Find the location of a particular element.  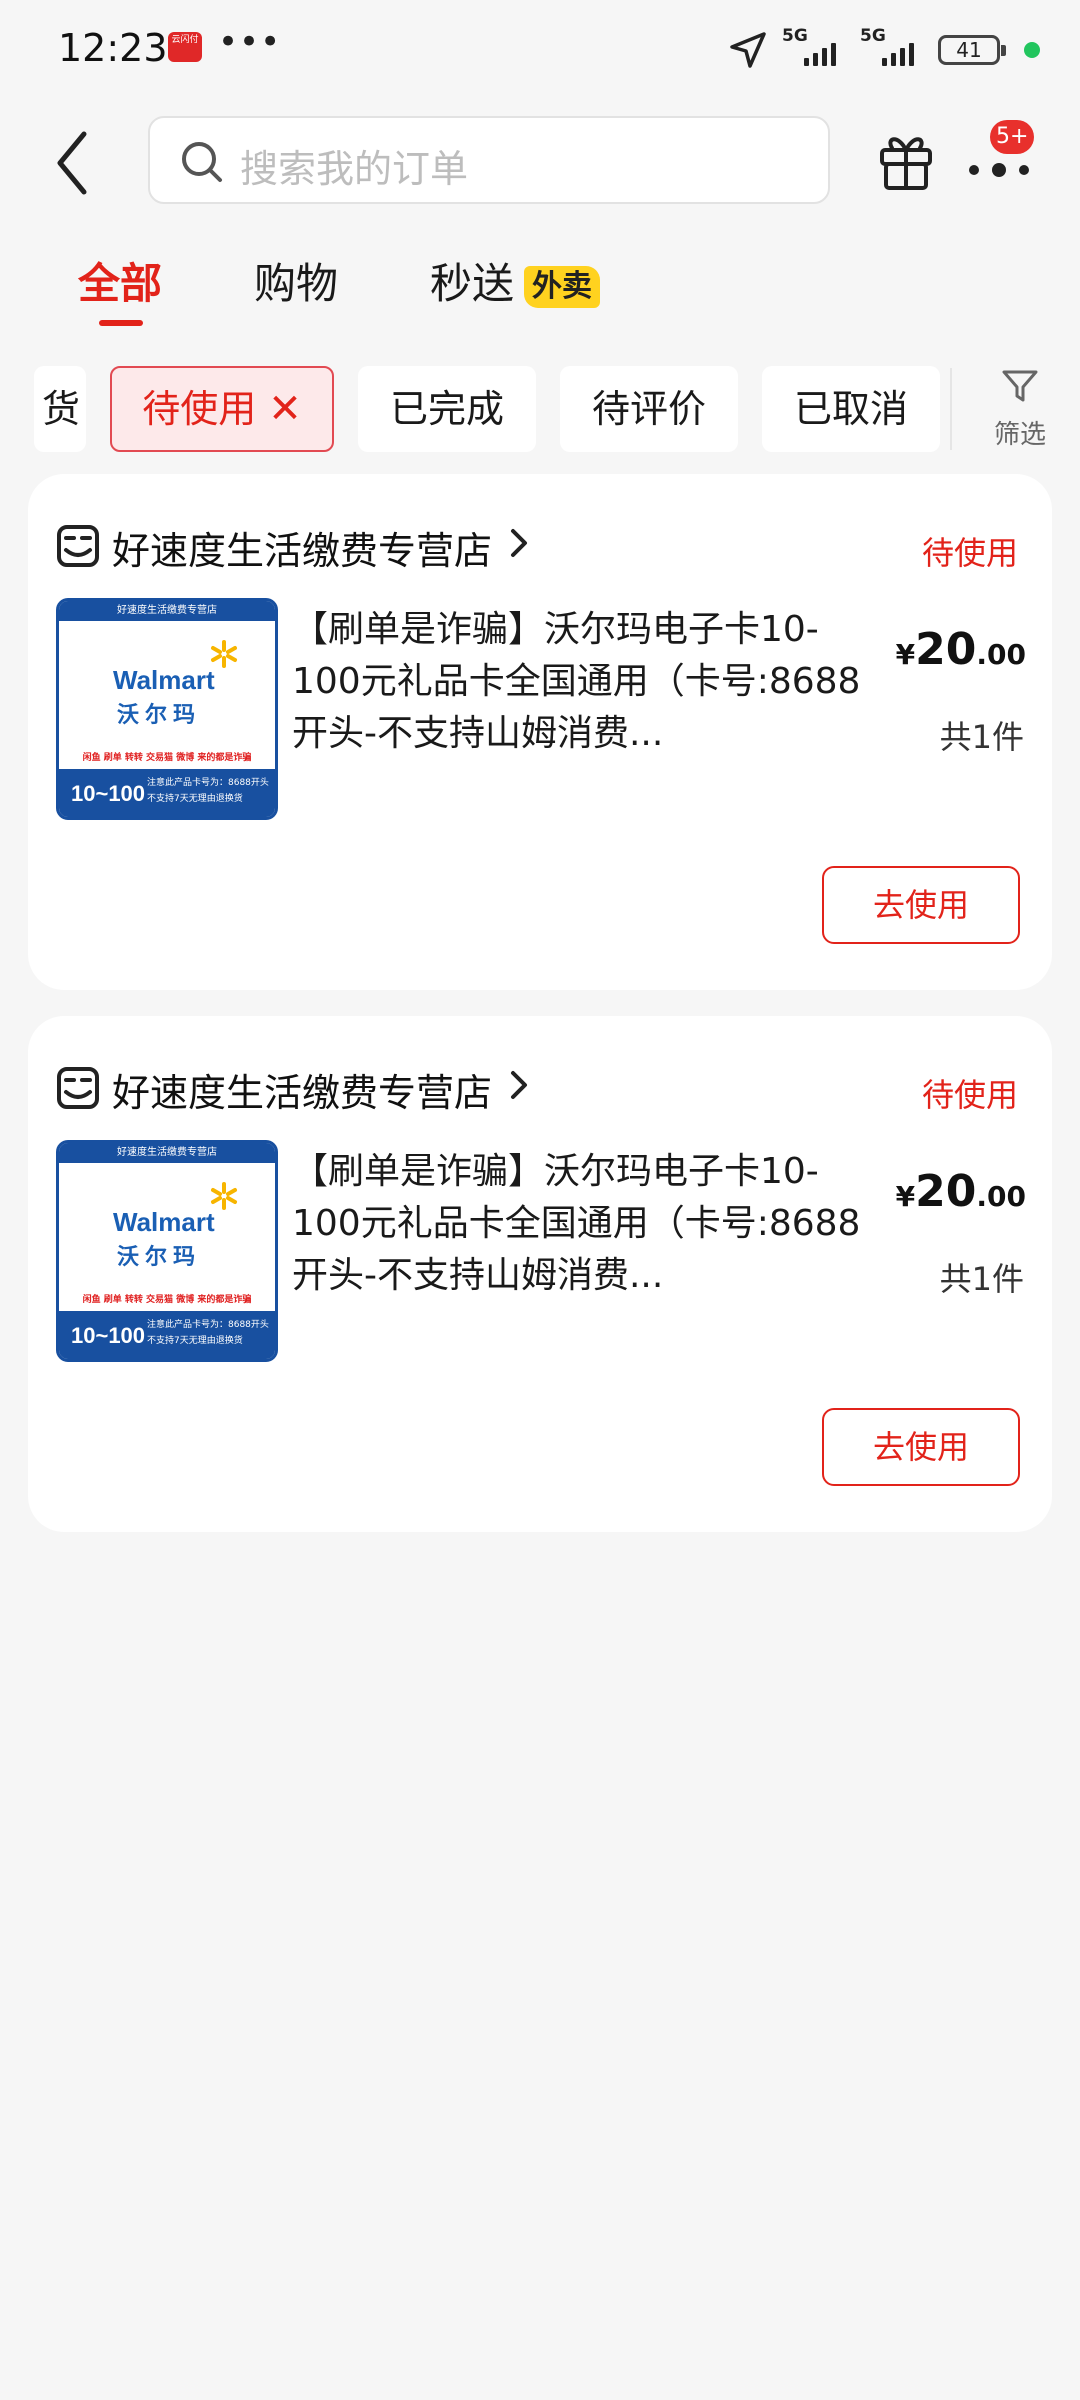

active-tab-indicator is located at coordinates (121, 323).